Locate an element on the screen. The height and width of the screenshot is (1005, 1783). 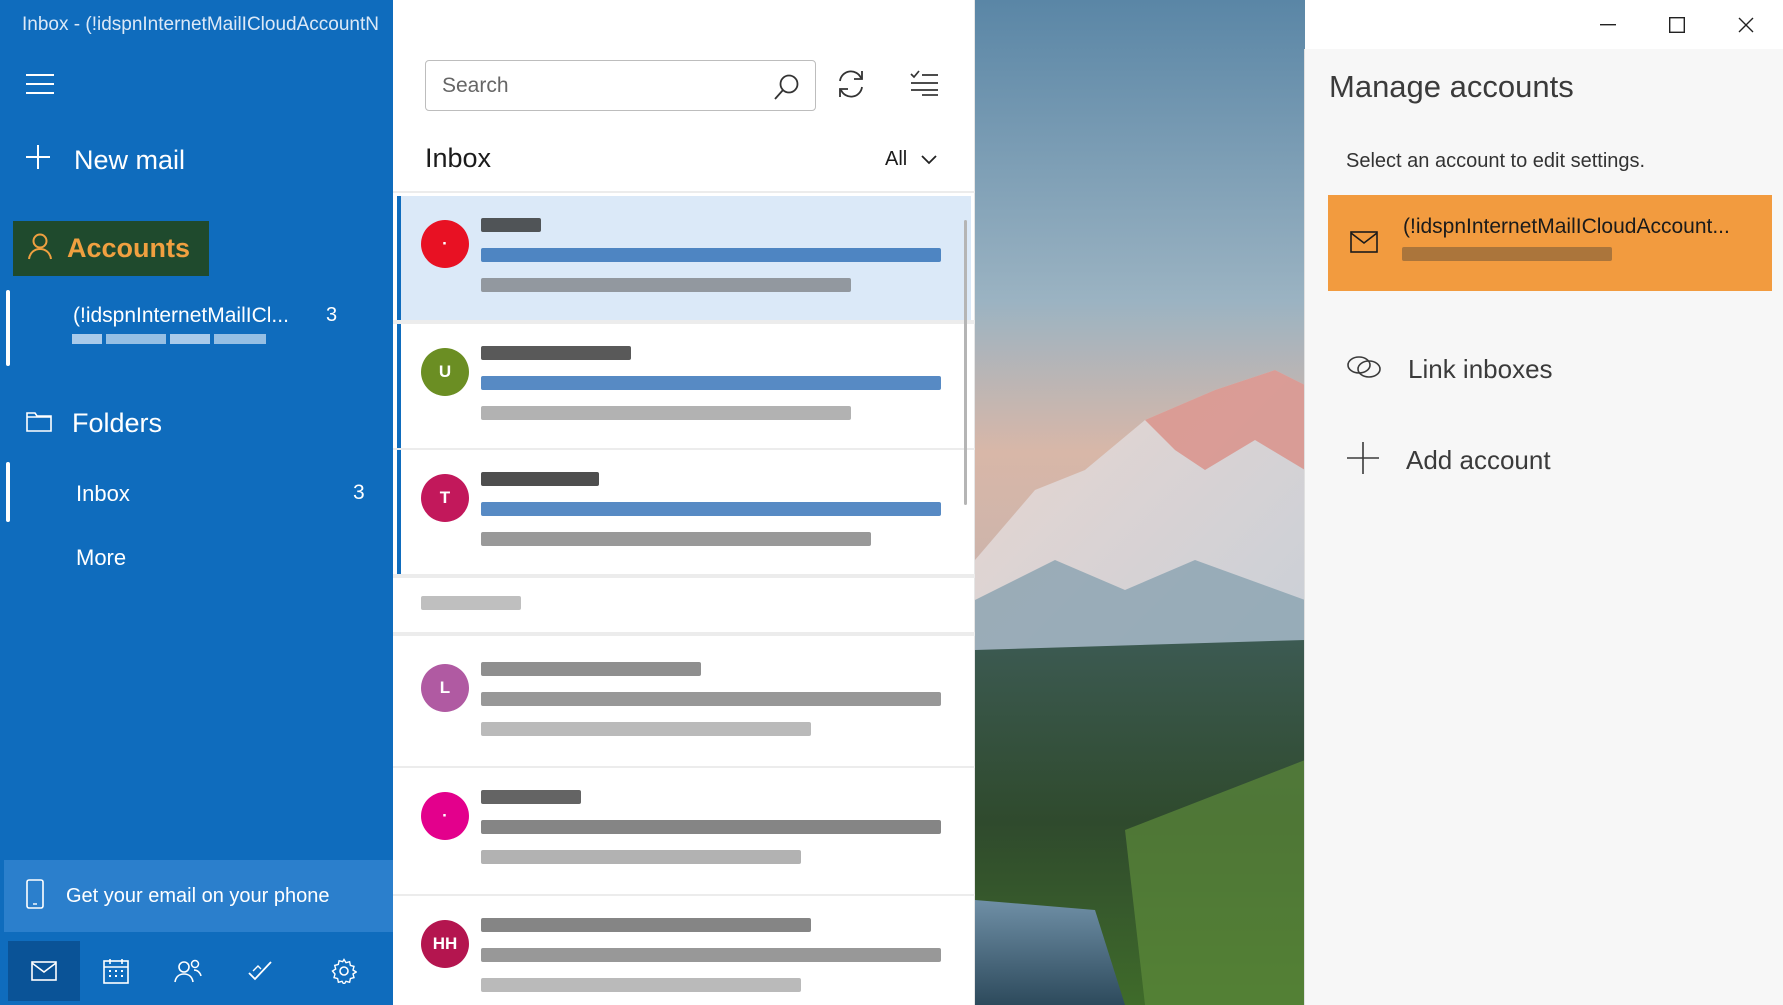
folder-title: Inbox is located at coordinates (458, 158).